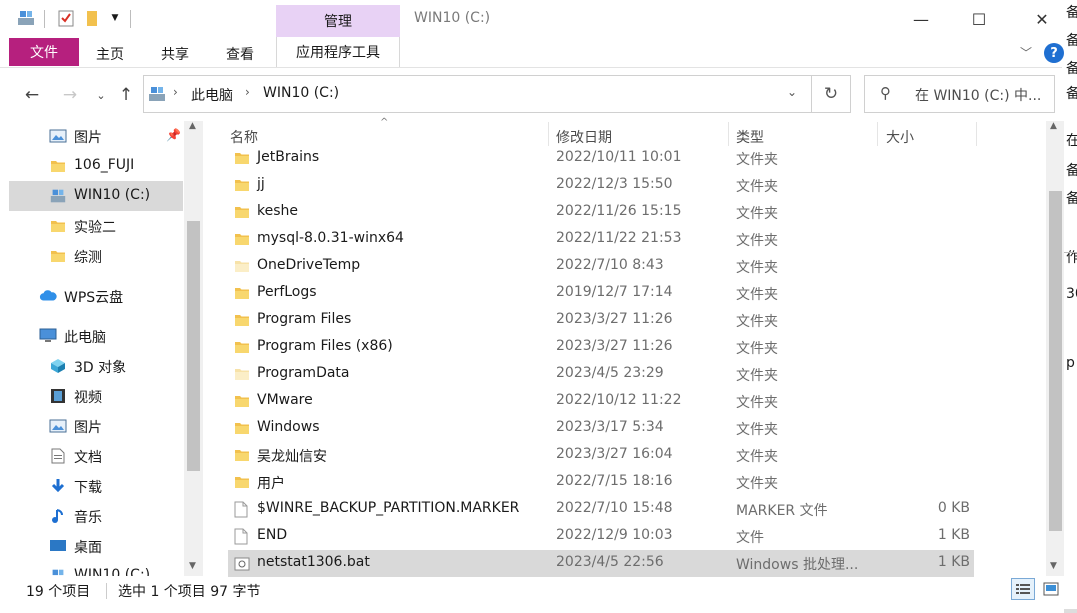 The height and width of the screenshot is (613, 1077). I want to click on file-row: VMware 2022/10/12 11:22 文件夹, so click(601, 401).